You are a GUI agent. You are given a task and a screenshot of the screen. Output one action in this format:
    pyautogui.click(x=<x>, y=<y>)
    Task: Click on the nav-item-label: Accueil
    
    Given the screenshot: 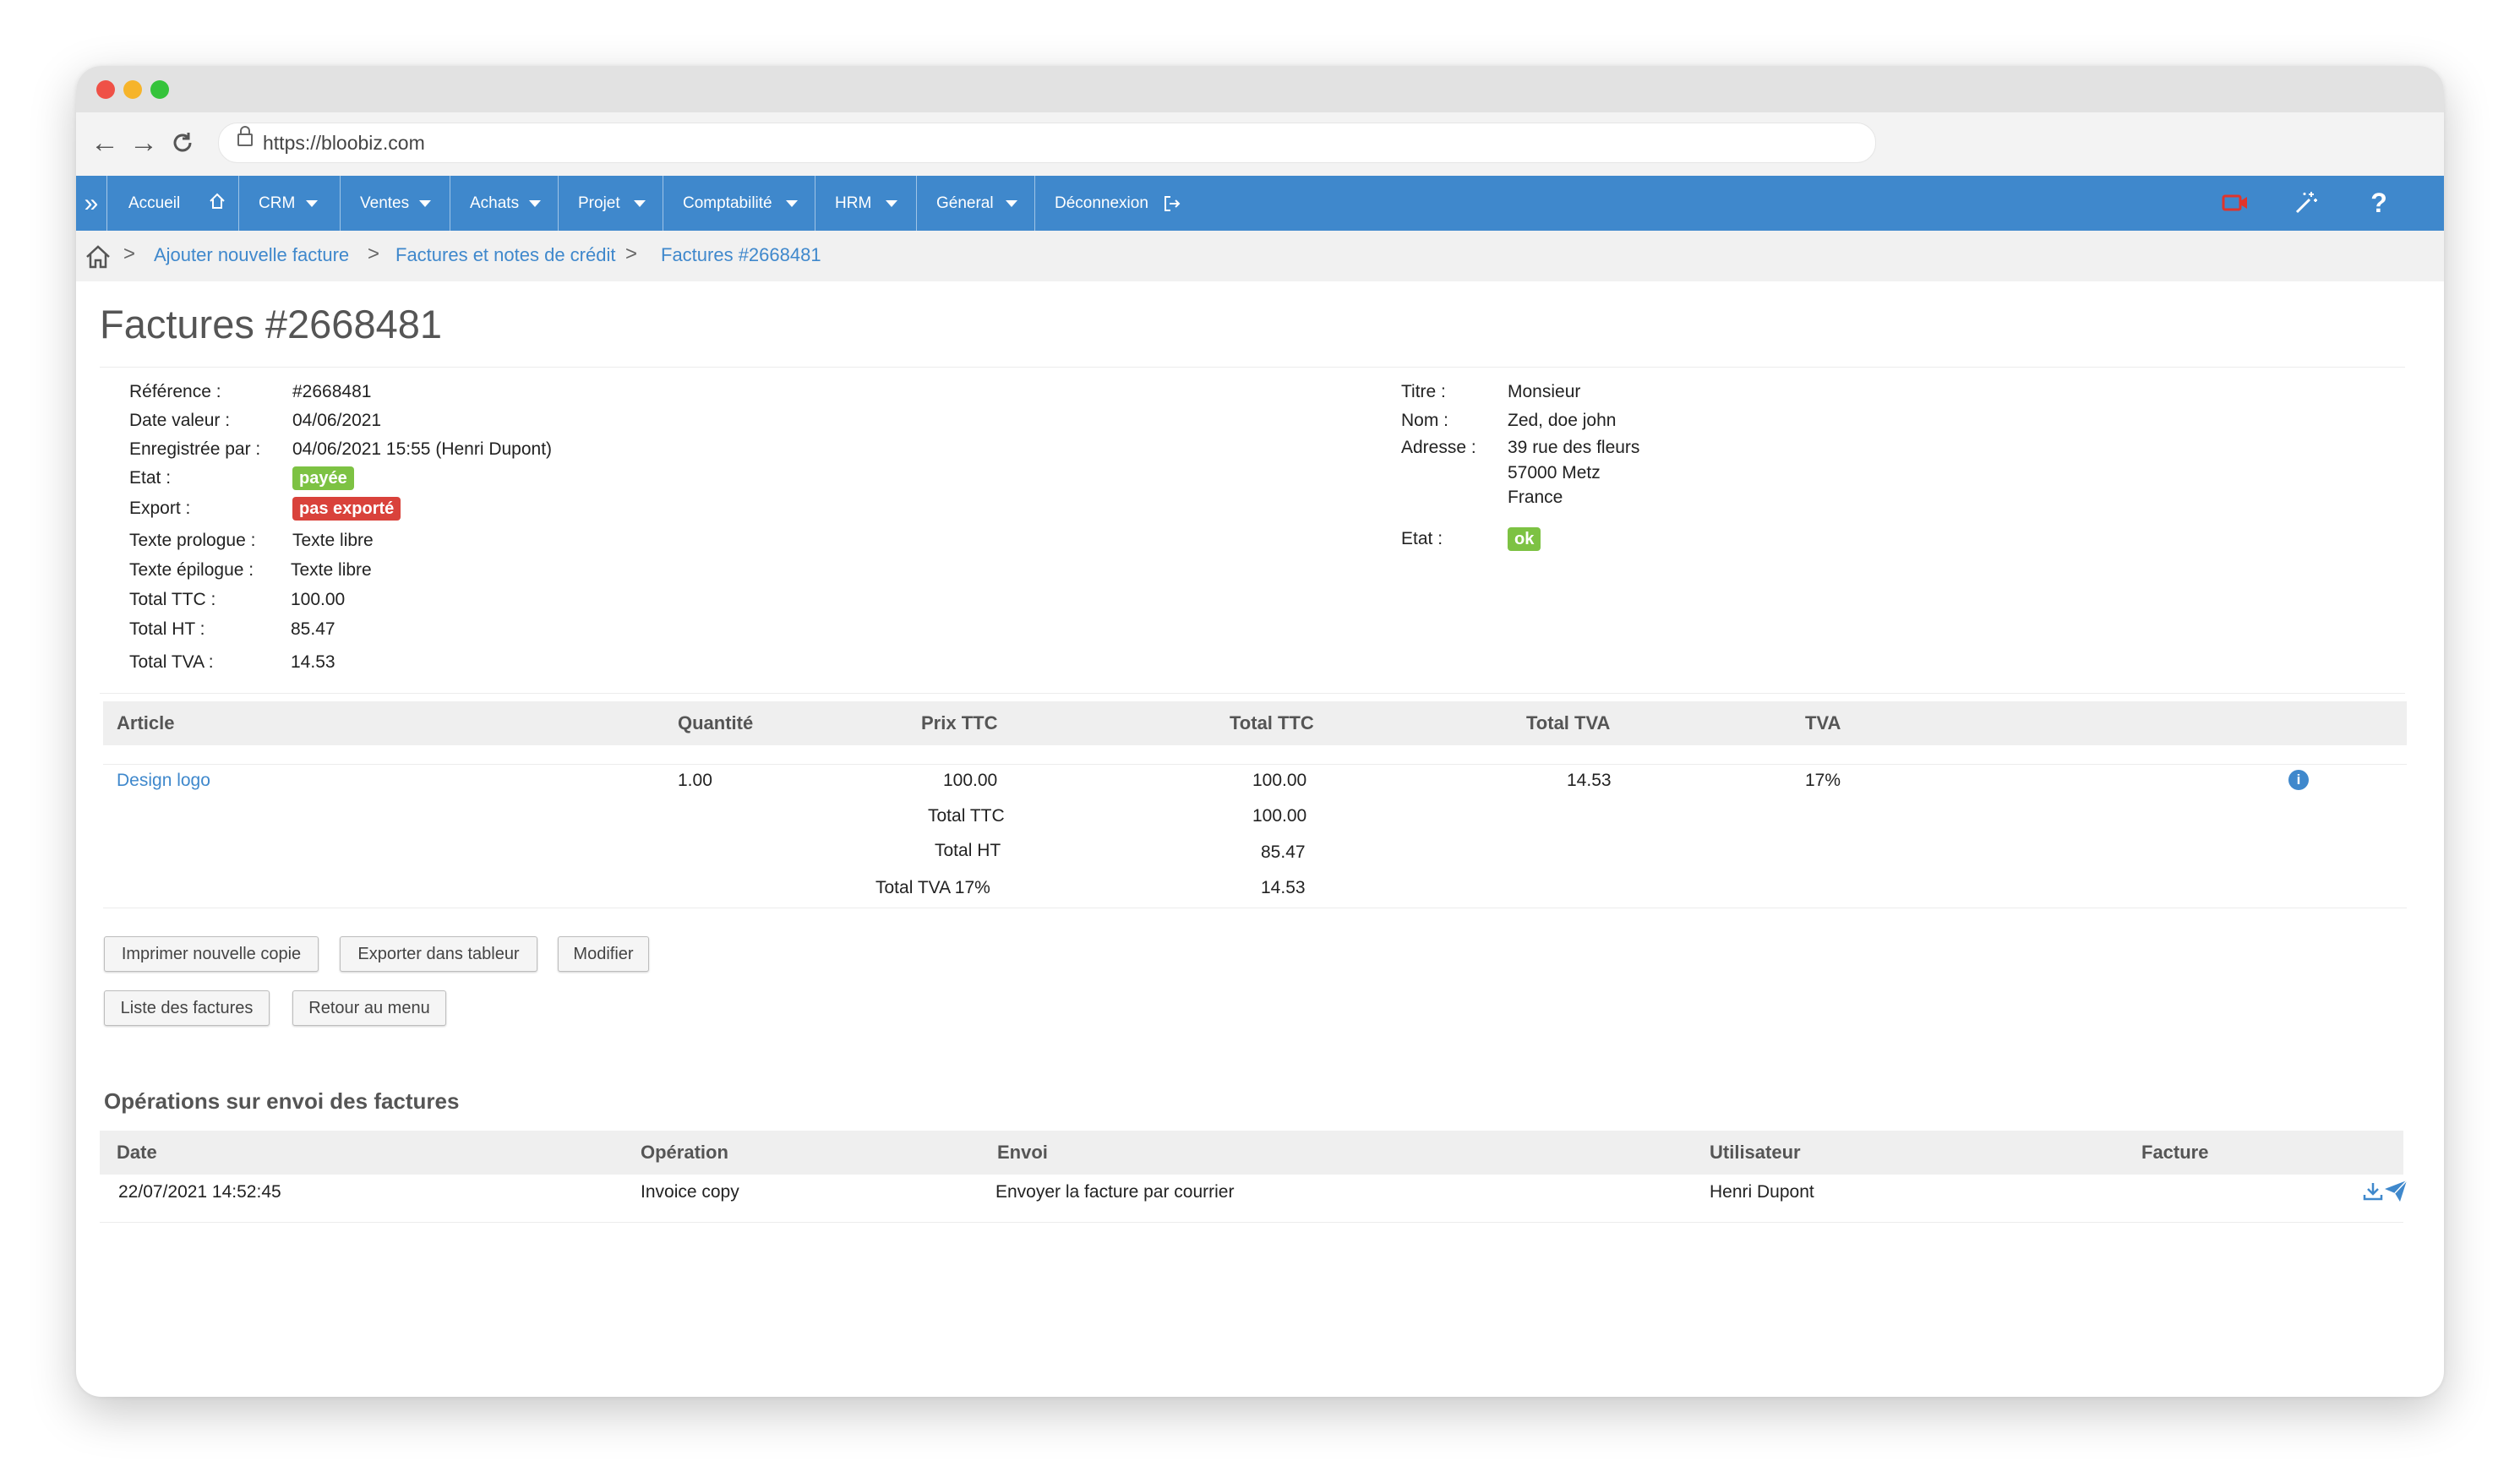 What is the action you would take?
    pyautogui.click(x=154, y=203)
    